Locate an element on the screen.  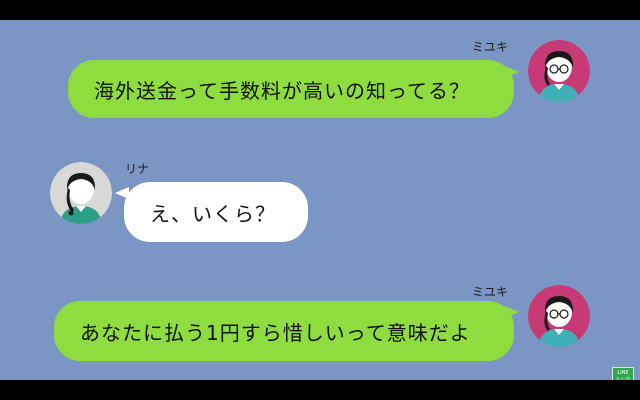
message-bubble-3: あなたに払う1円すら惜しいって意味だよ is located at coordinates (284, 331).